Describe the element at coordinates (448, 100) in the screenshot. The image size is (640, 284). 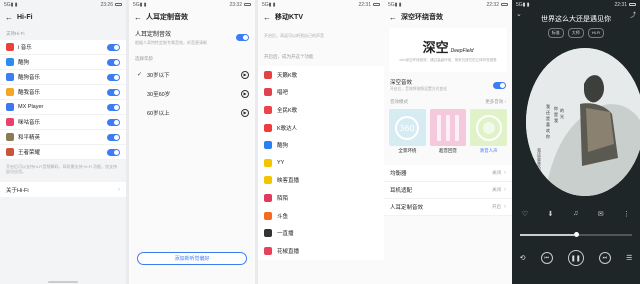
I see `mode-section: 音效模式 更多音效 ›` at that location.